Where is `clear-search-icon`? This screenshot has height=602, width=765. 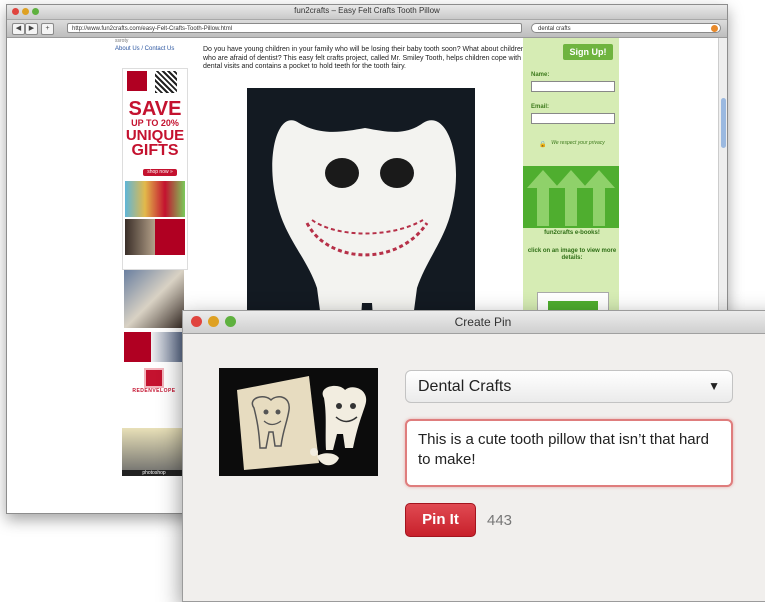 clear-search-icon is located at coordinates (714, 28).